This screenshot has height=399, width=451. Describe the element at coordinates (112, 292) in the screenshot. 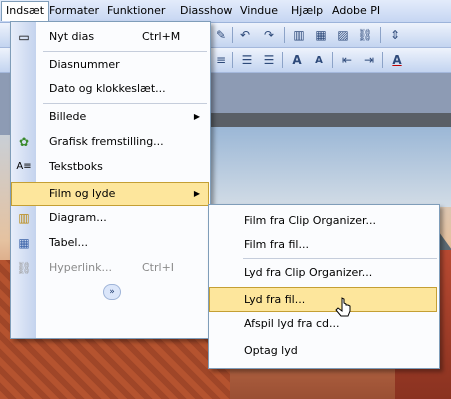

I see `expand-menu-icon: »` at that location.